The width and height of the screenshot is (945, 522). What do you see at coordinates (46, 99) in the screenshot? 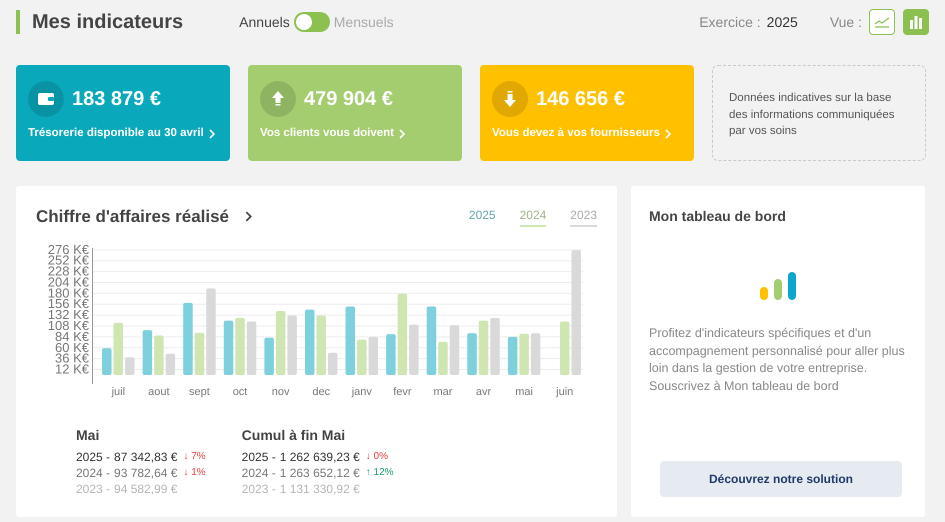
I see `wallet-icon` at bounding box center [46, 99].